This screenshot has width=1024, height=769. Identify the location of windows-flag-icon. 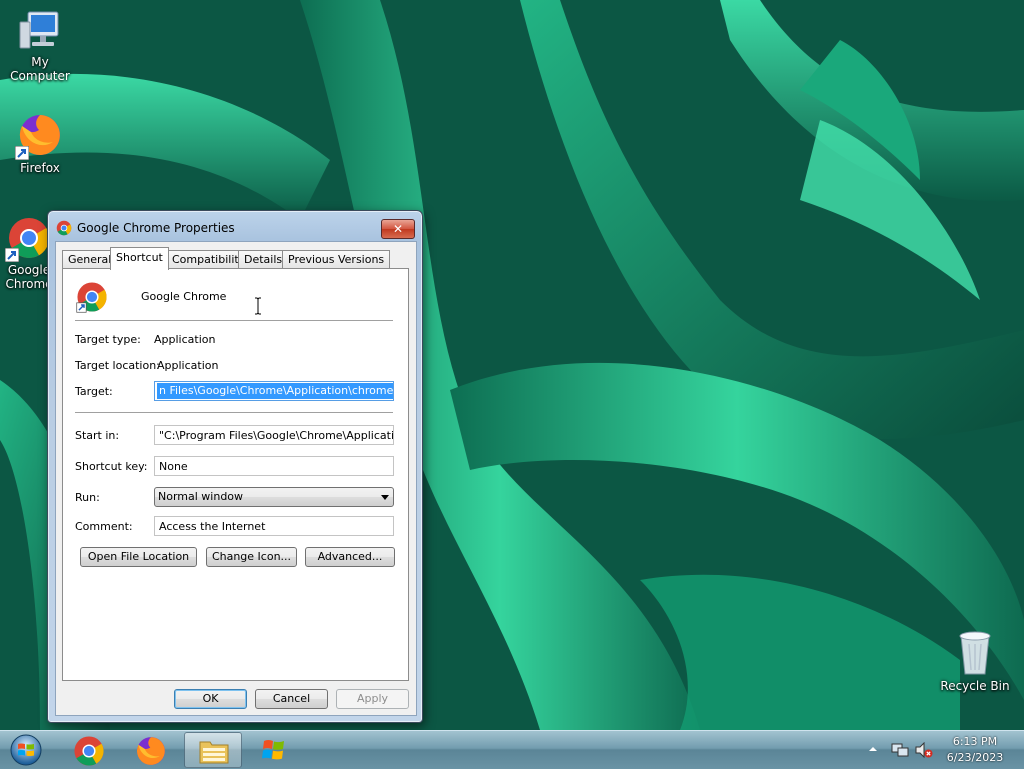
(273, 750).